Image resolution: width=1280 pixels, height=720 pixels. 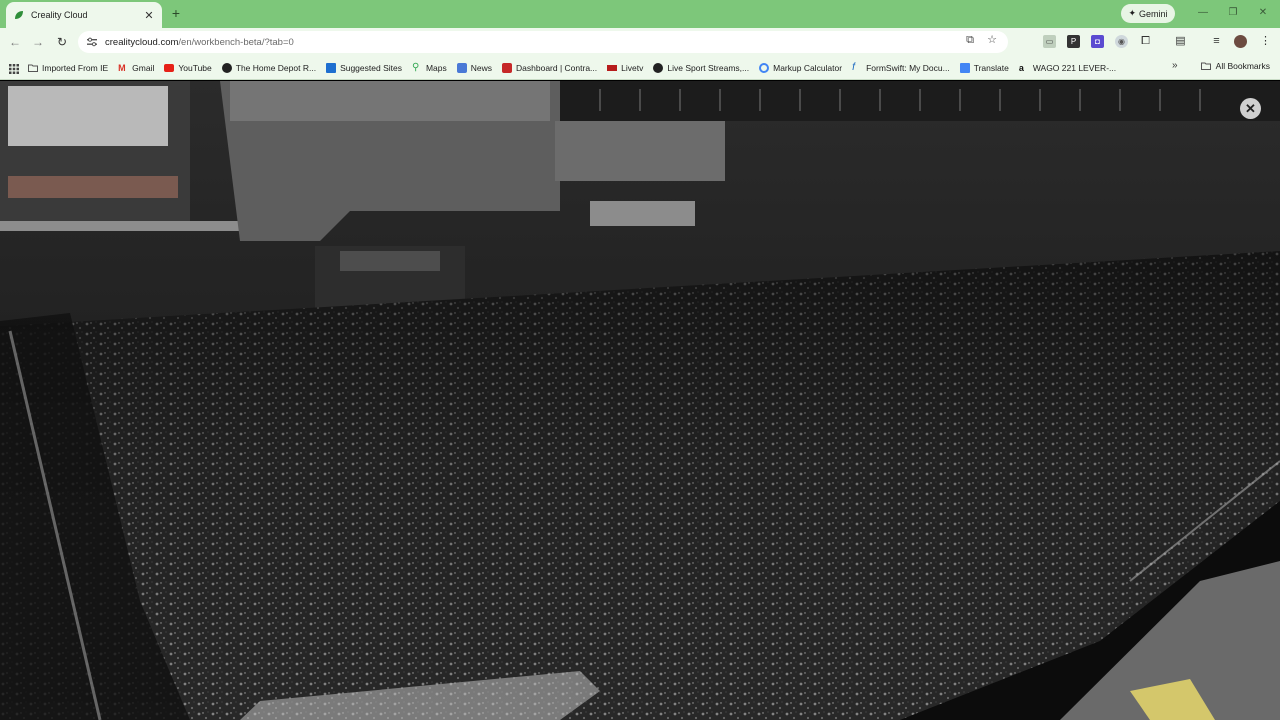 I want to click on bookmark-label: Gmail, so click(x=143, y=67).